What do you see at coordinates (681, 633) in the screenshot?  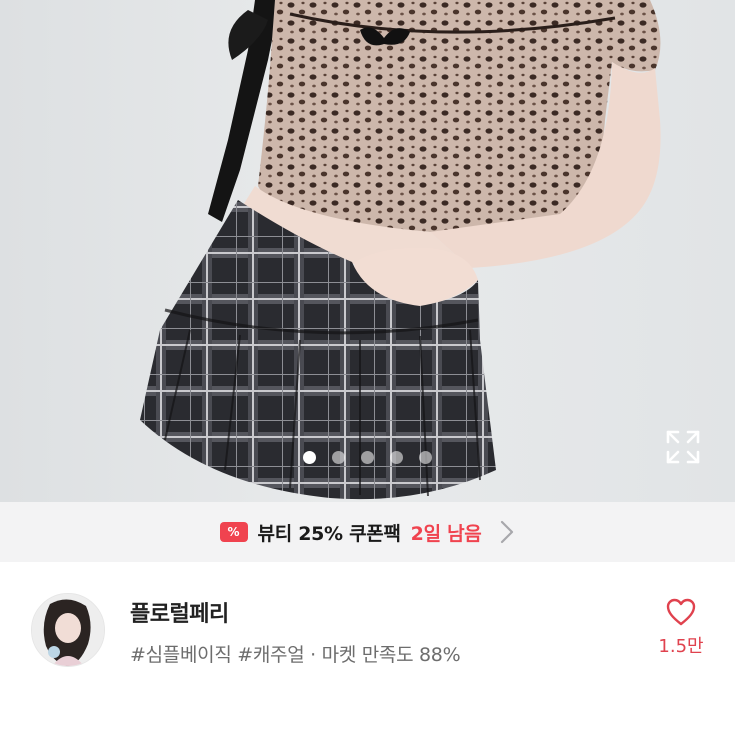 I see `like-button: 1.5만` at bounding box center [681, 633].